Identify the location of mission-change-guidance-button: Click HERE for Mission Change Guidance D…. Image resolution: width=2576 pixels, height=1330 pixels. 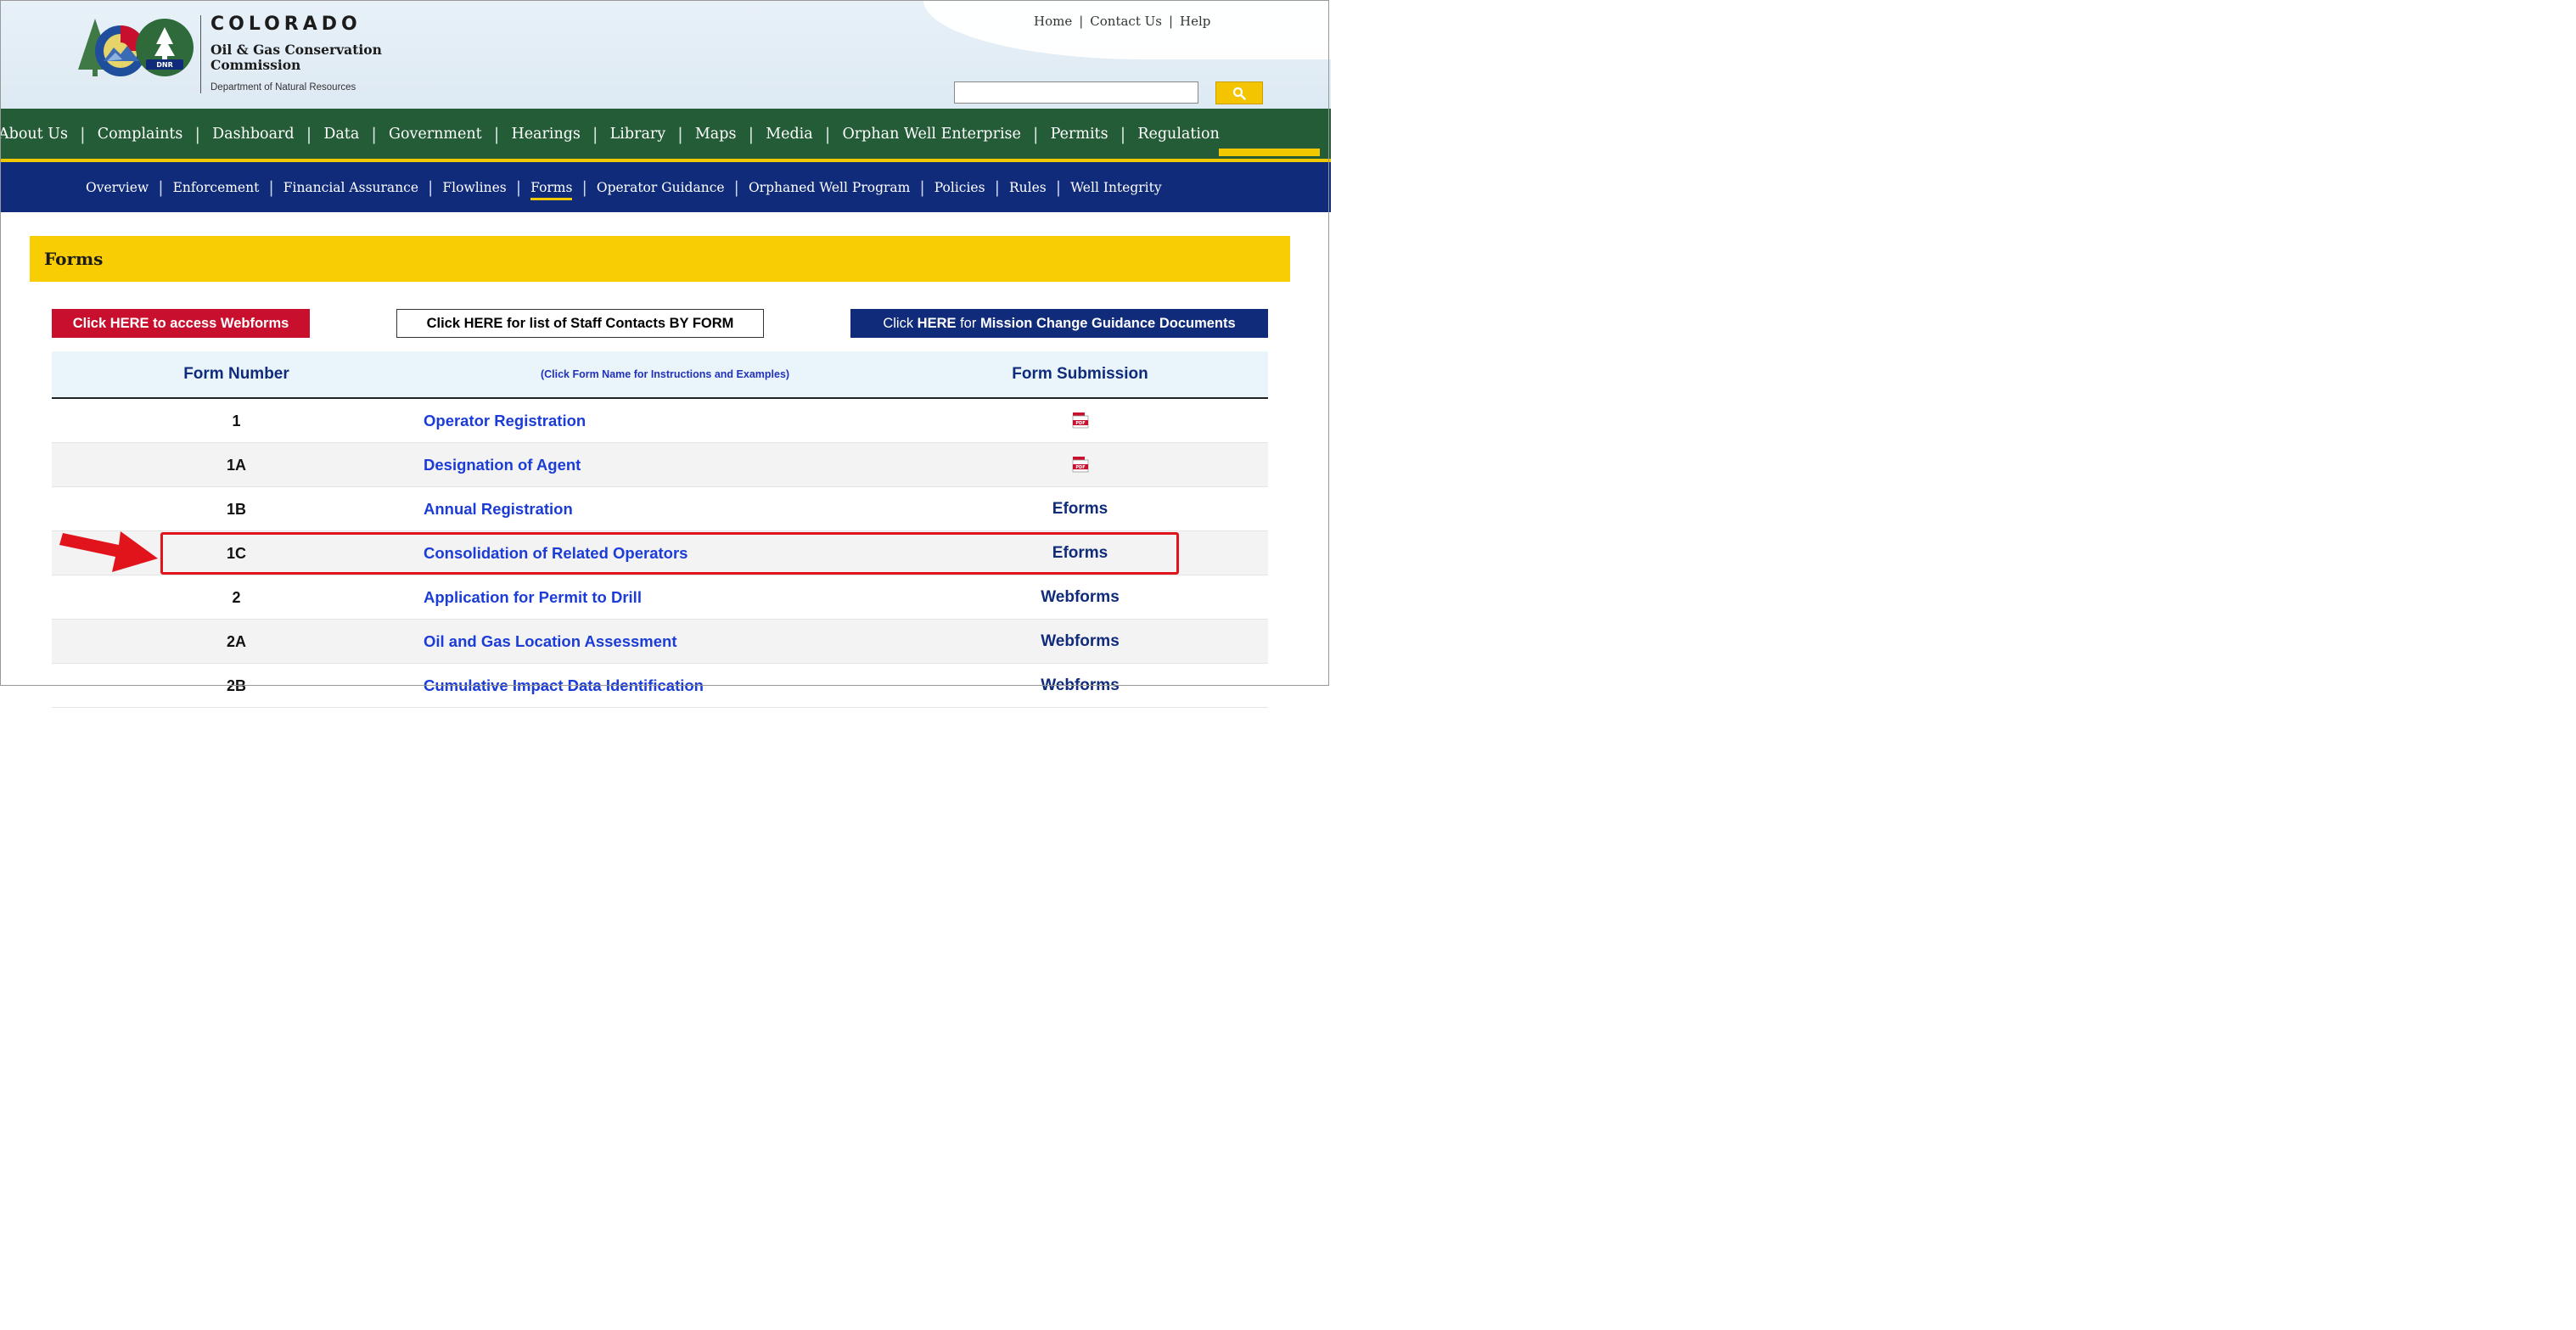
(1059, 323).